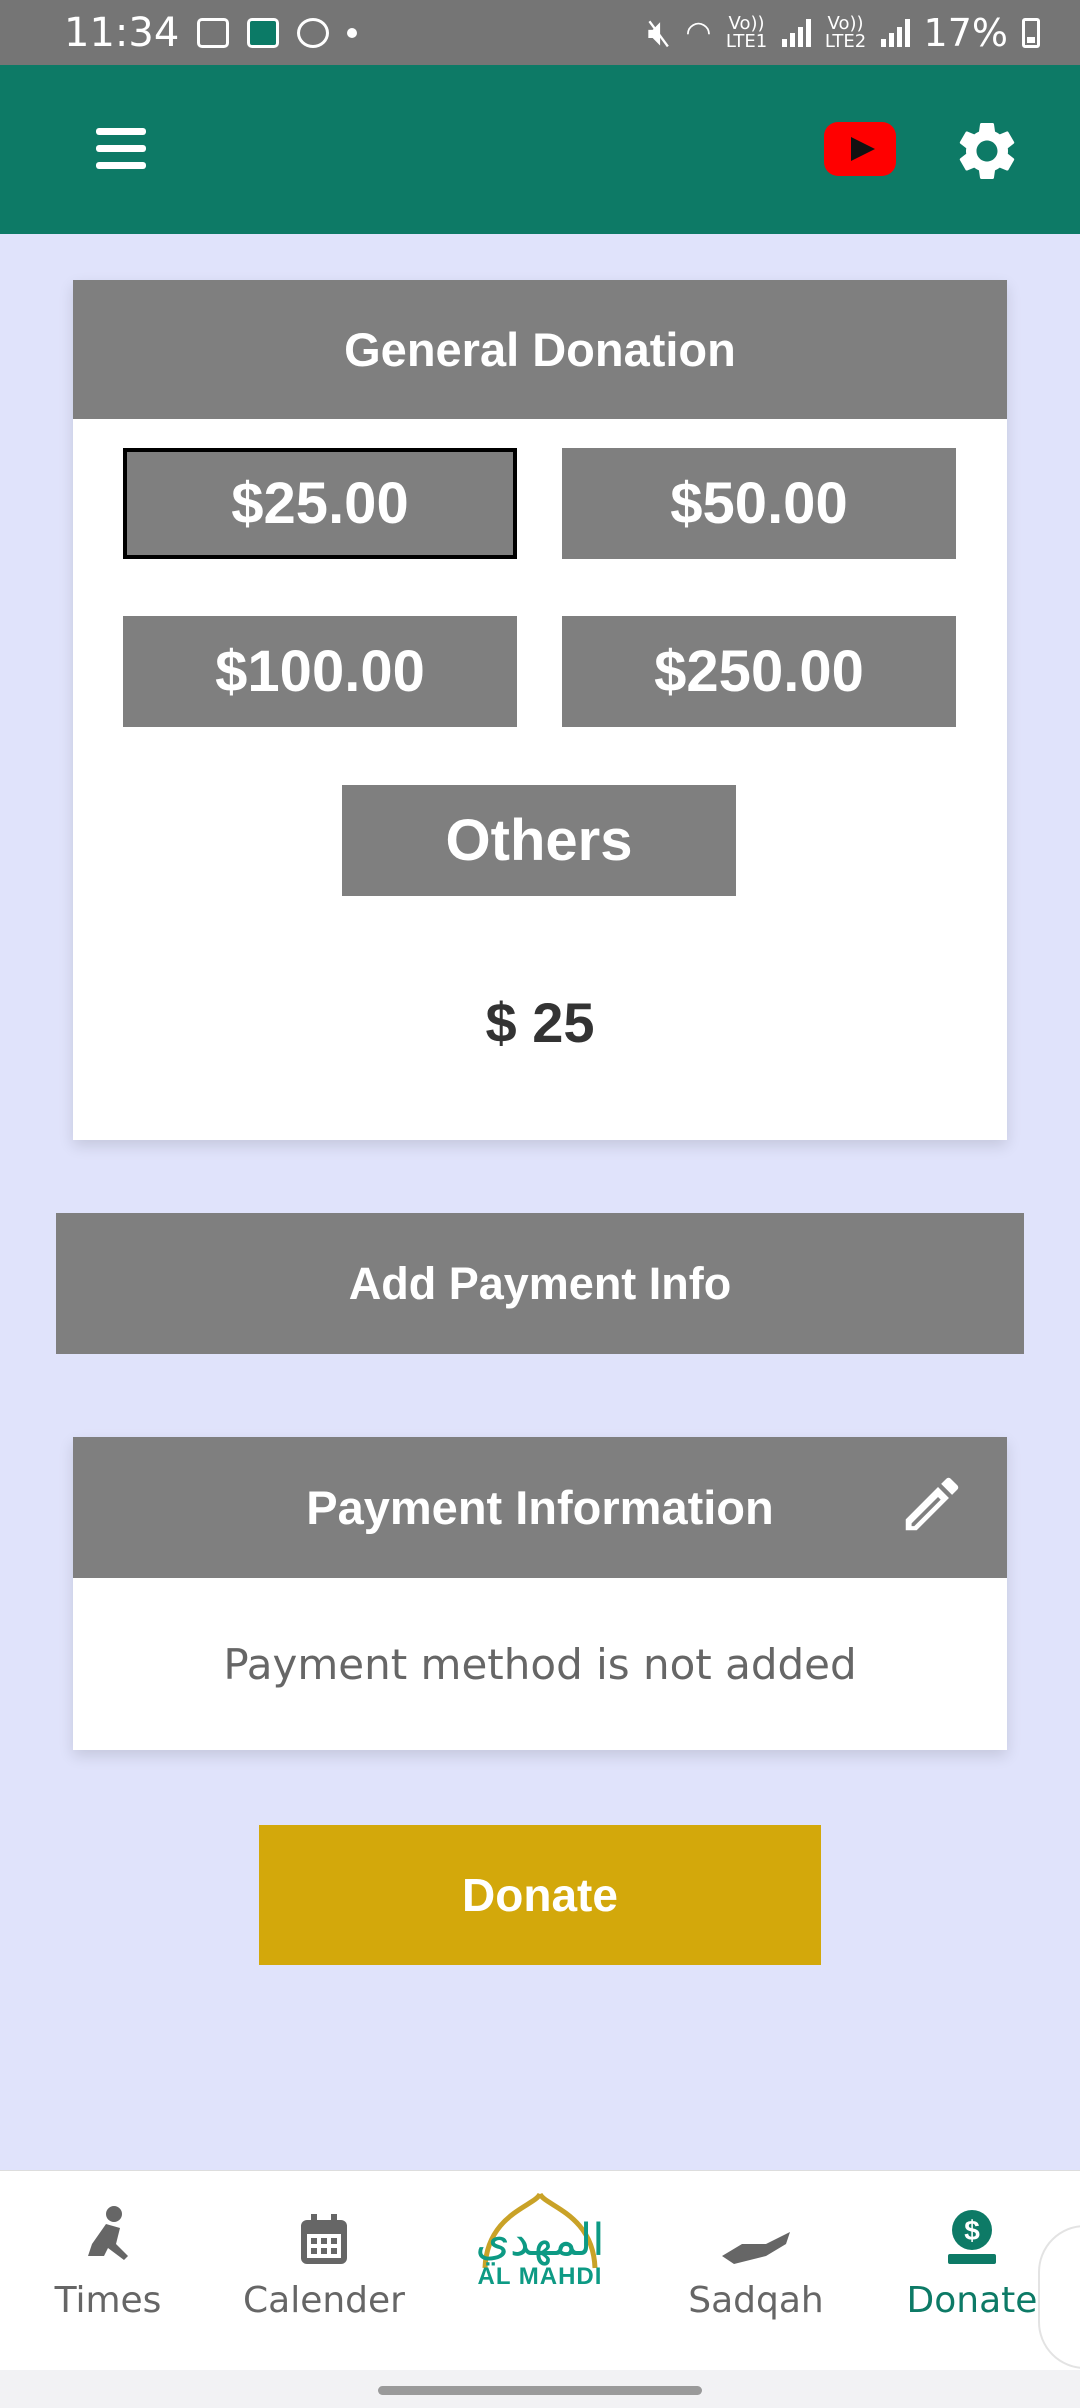 The image size is (1080, 2408). What do you see at coordinates (324, 2239) in the screenshot?
I see `calendar-icon` at bounding box center [324, 2239].